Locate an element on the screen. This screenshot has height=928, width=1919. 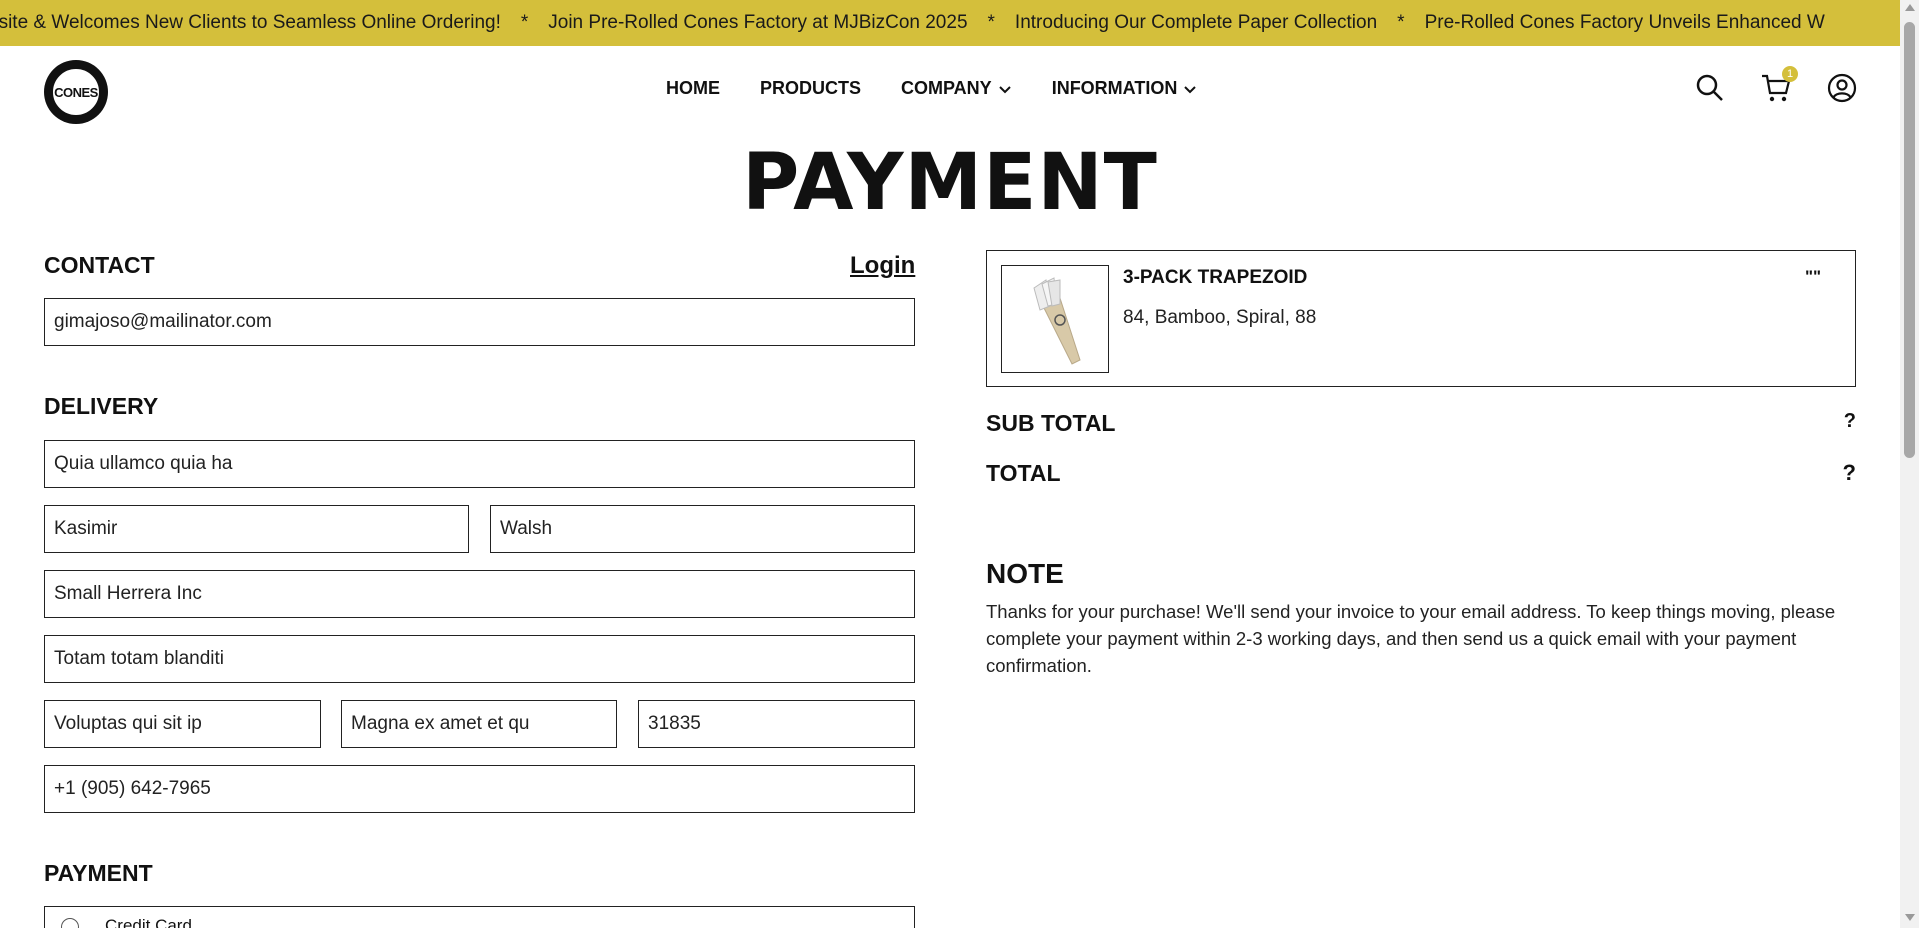
header-actions: 1 is located at coordinates (1776, 85).